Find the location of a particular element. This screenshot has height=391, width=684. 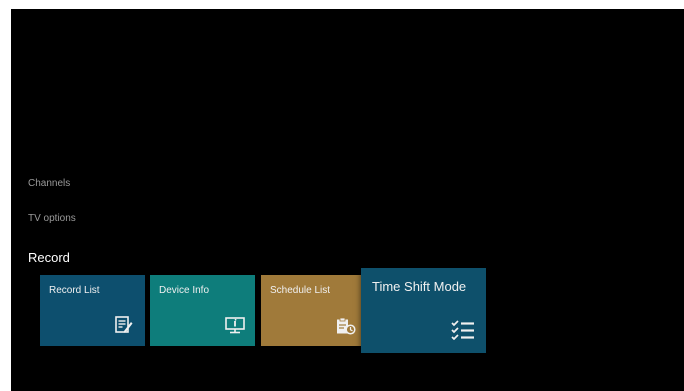

tile-schedule-list: Schedule List is located at coordinates (313, 310).